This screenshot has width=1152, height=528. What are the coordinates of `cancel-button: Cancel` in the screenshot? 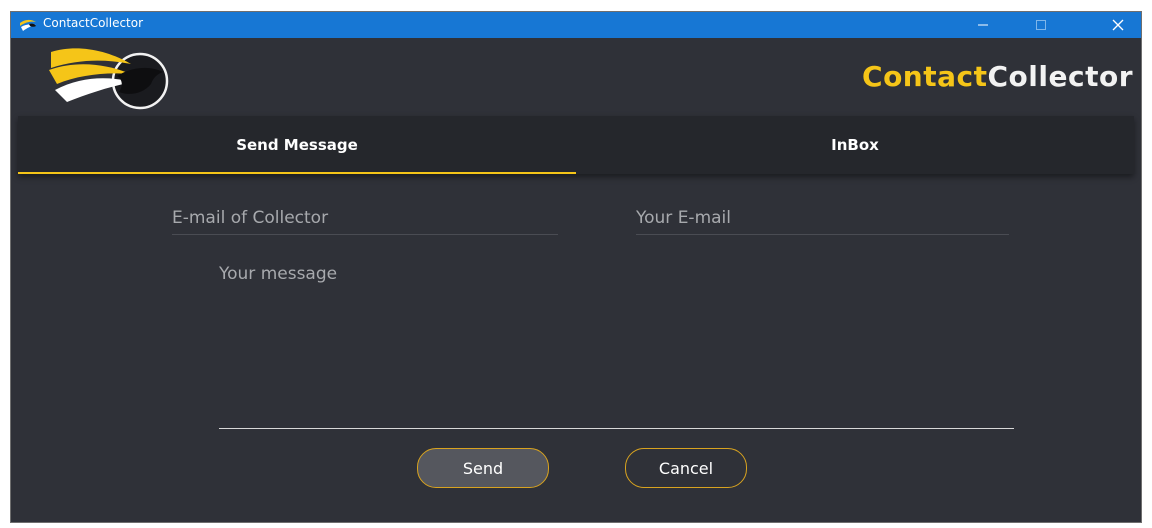 It's located at (686, 468).